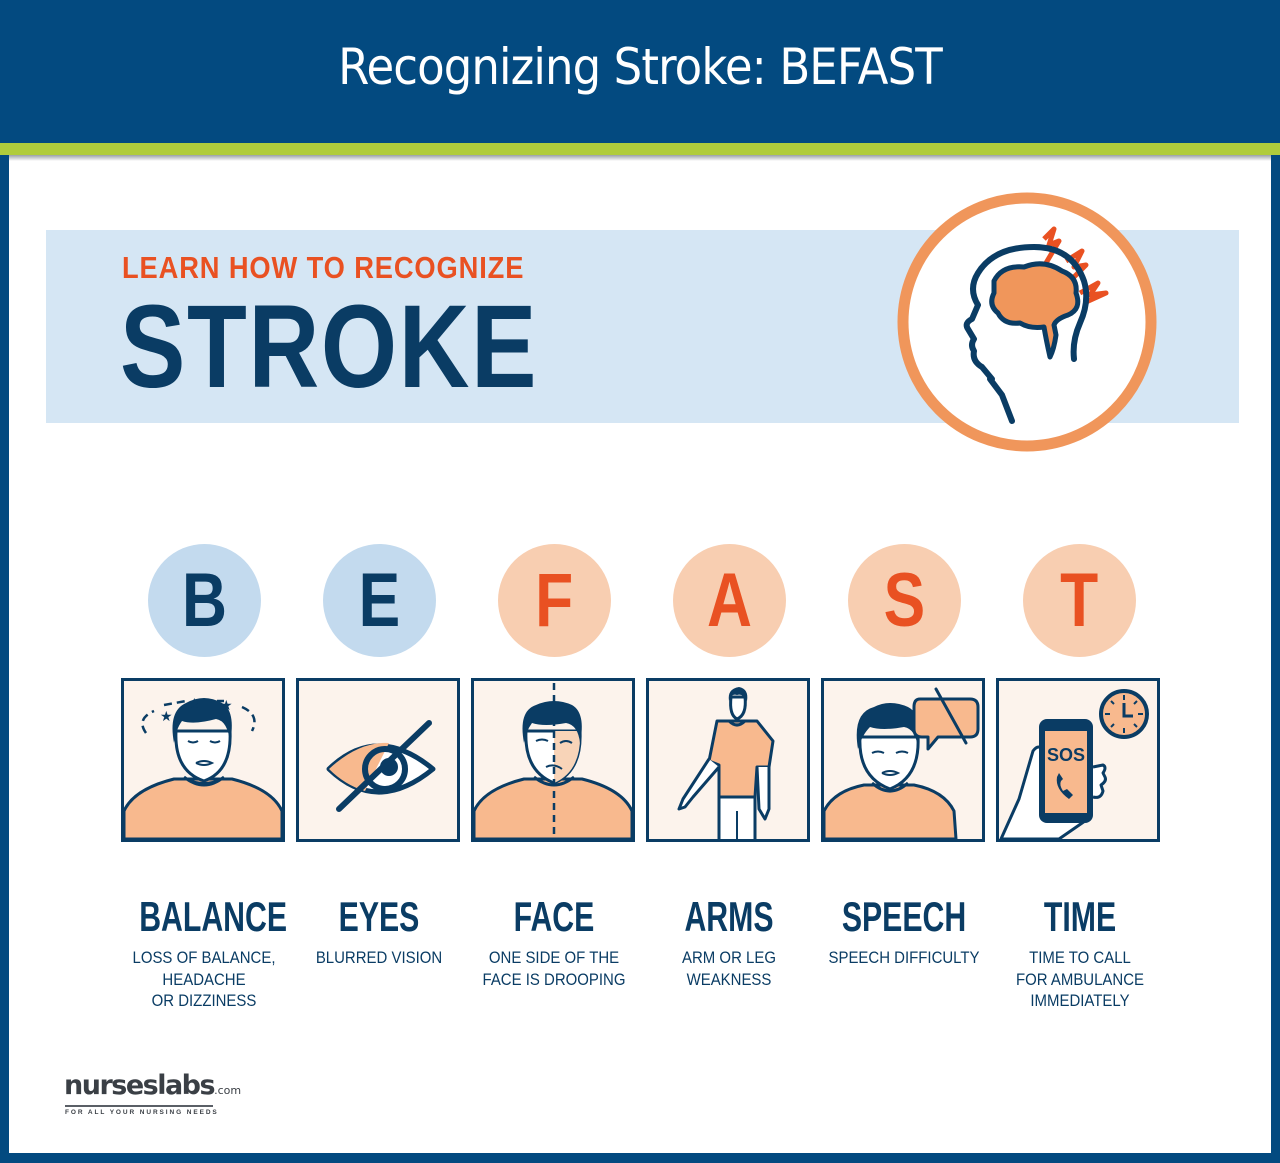  I want to click on logo-tagline: FOR ALL YOUR NURSING NEEDS, so click(142, 1112).